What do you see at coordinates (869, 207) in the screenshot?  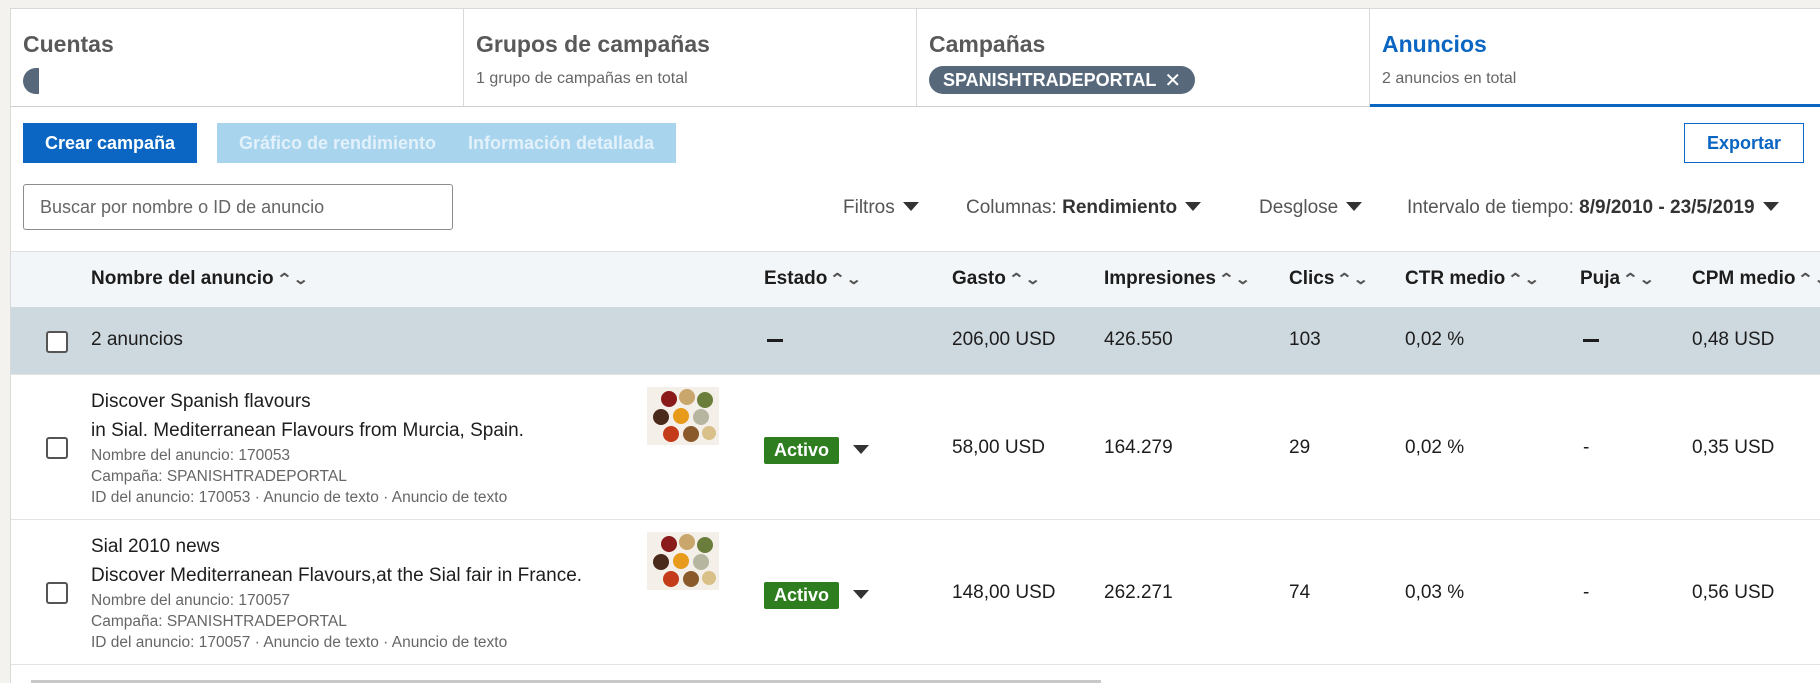 I see `filters-label: Filtros` at bounding box center [869, 207].